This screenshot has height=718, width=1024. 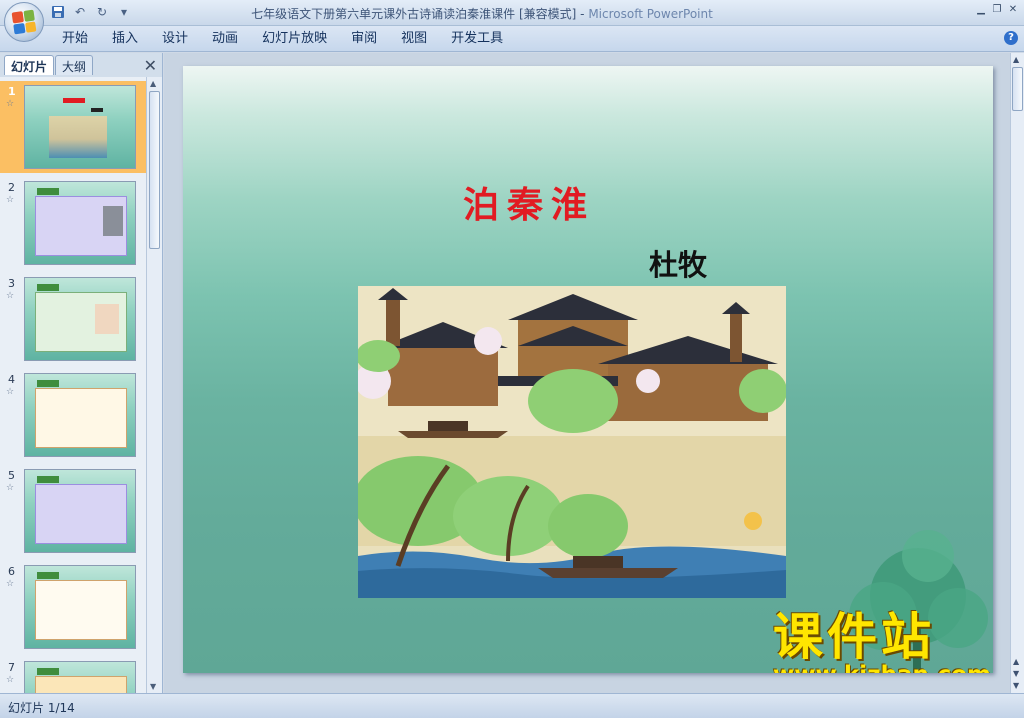 I want to click on slide-thumbnail: 3 ☆, so click(x=73, y=319).